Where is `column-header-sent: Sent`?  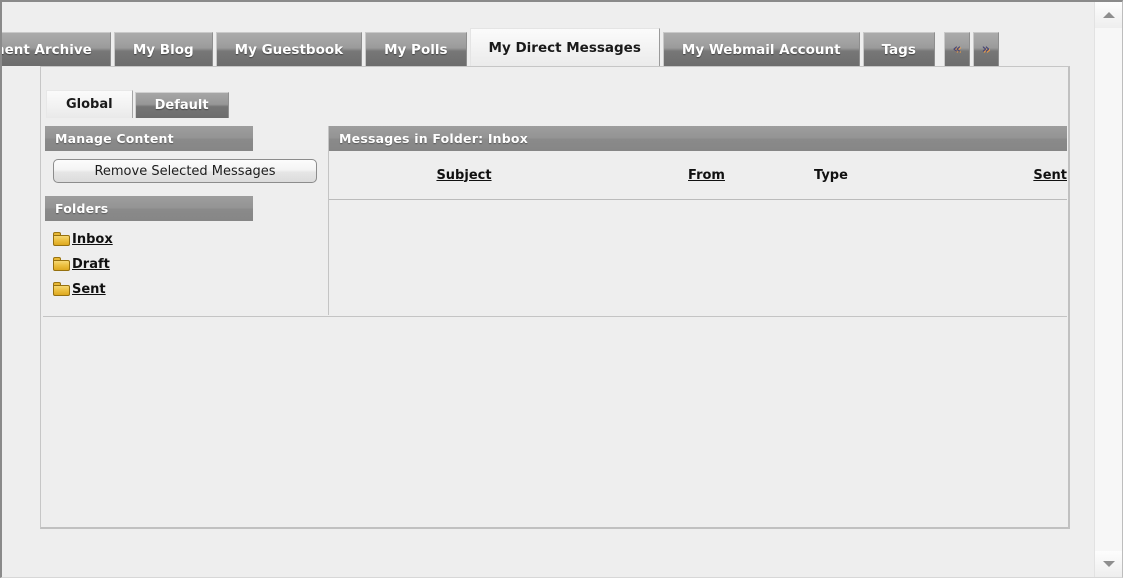
column-header-sent: Sent is located at coordinates (1005, 175).